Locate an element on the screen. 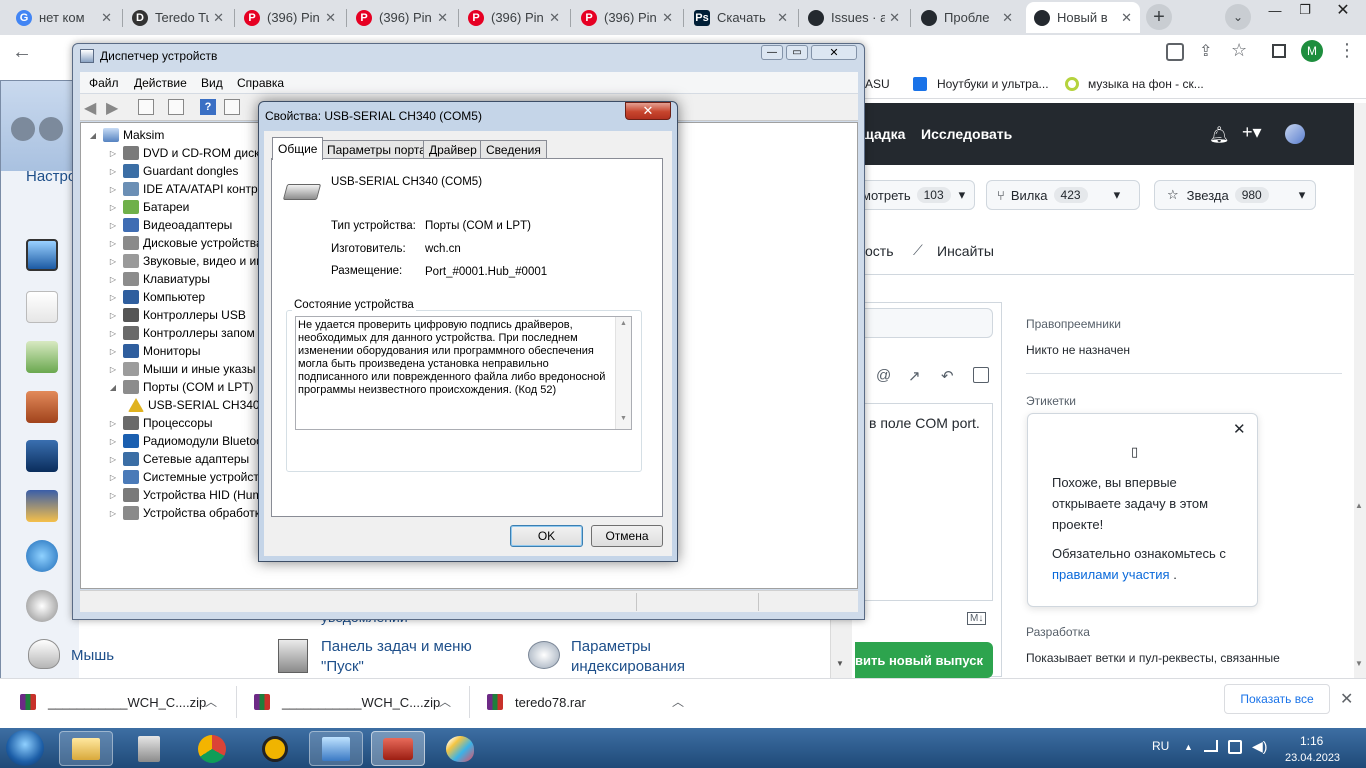 Image resolution: width=1366 pixels, height=768 pixels. device-manager-taskbar-icon is located at coordinates (398, 748).